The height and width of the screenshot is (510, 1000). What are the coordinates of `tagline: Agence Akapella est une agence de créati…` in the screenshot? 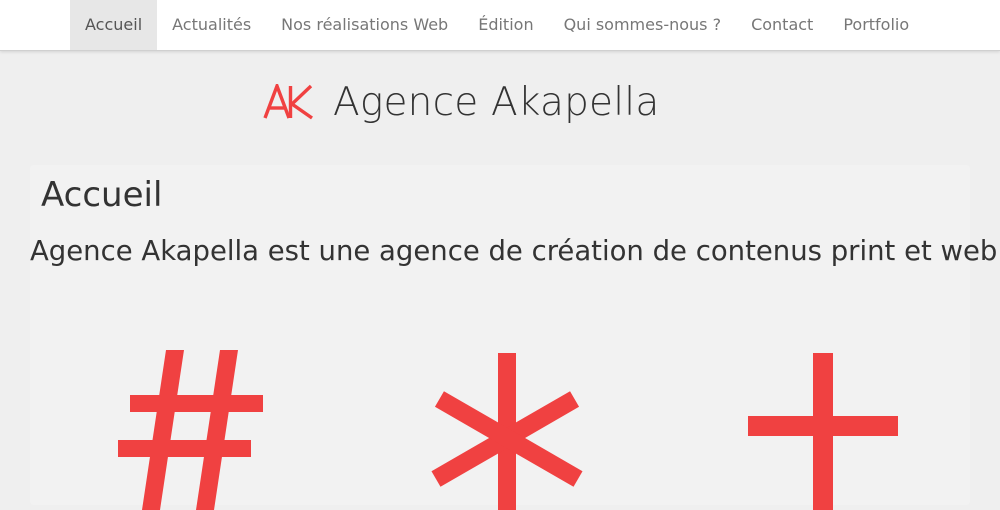 It's located at (514, 251).